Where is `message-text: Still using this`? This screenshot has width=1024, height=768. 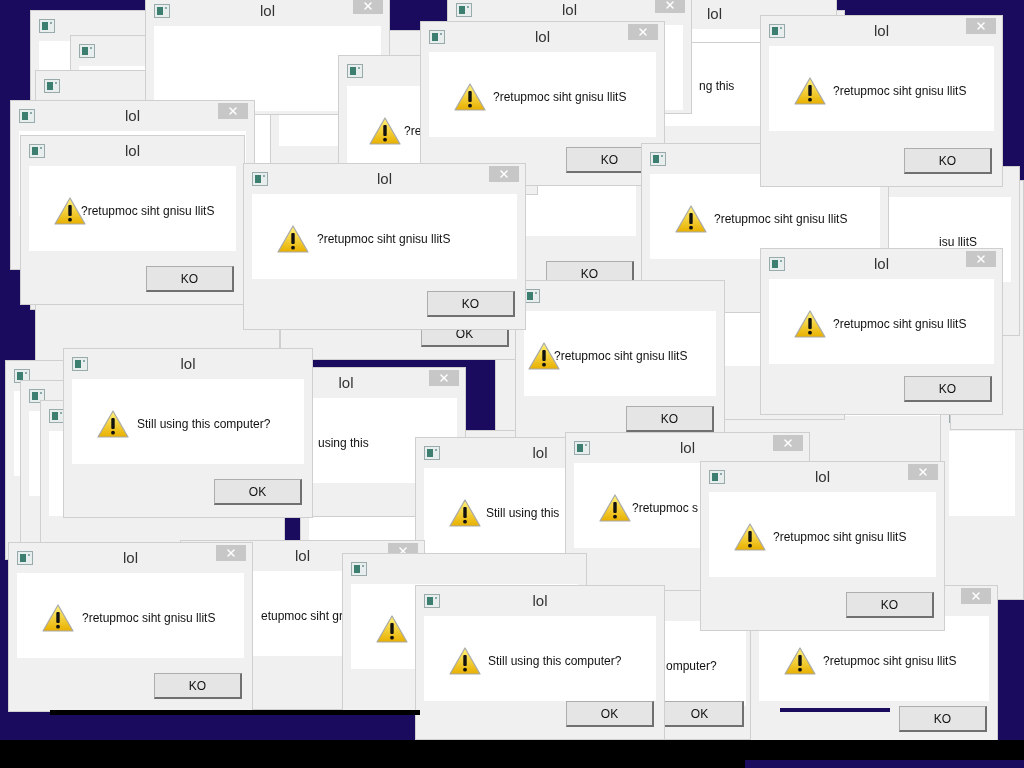 message-text: Still using this is located at coordinates (523, 513).